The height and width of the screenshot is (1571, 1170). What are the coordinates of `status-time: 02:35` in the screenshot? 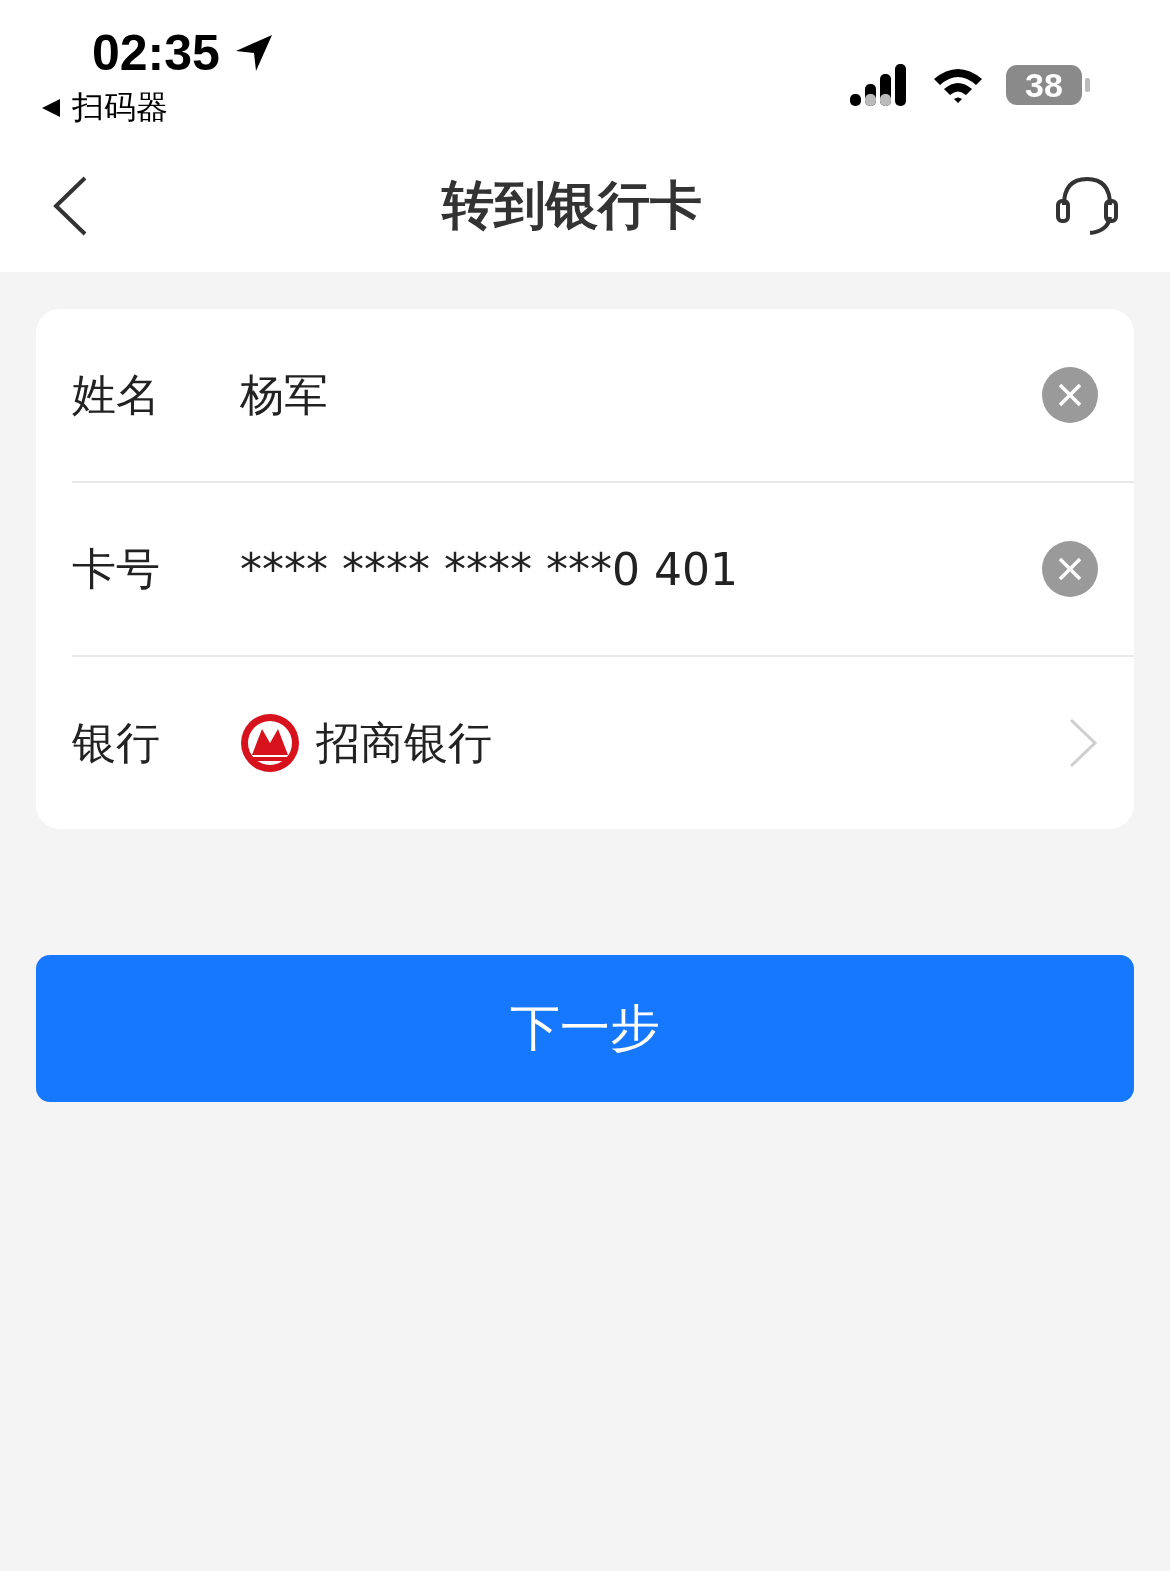 It's located at (156, 53).